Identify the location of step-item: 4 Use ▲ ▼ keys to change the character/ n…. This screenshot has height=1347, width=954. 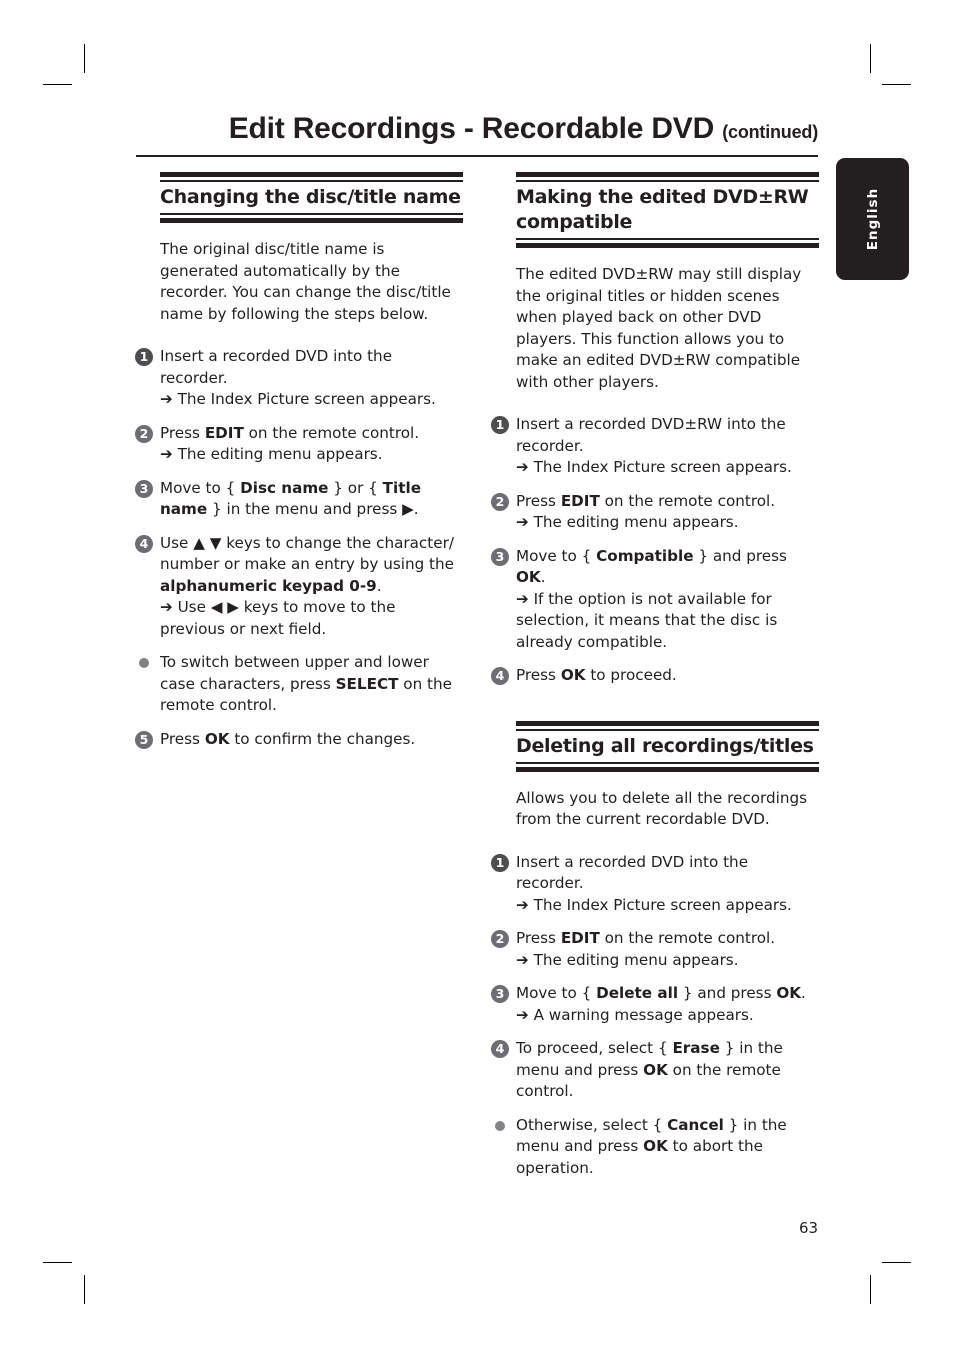
(299, 587).